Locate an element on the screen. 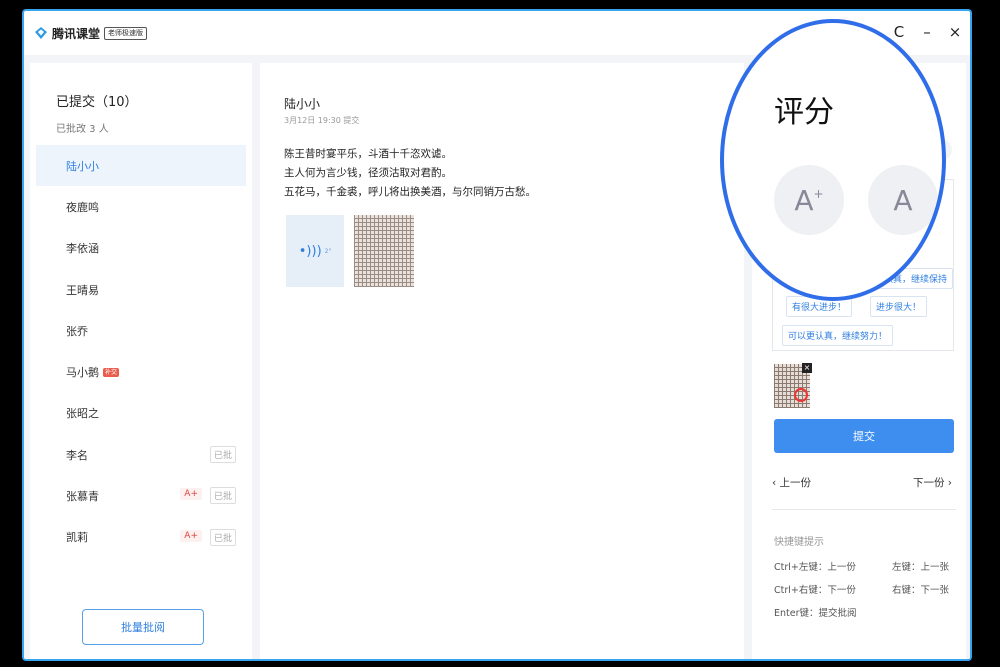 The width and height of the screenshot is (1000, 667). student-name: 凯莉 is located at coordinates (77, 538).